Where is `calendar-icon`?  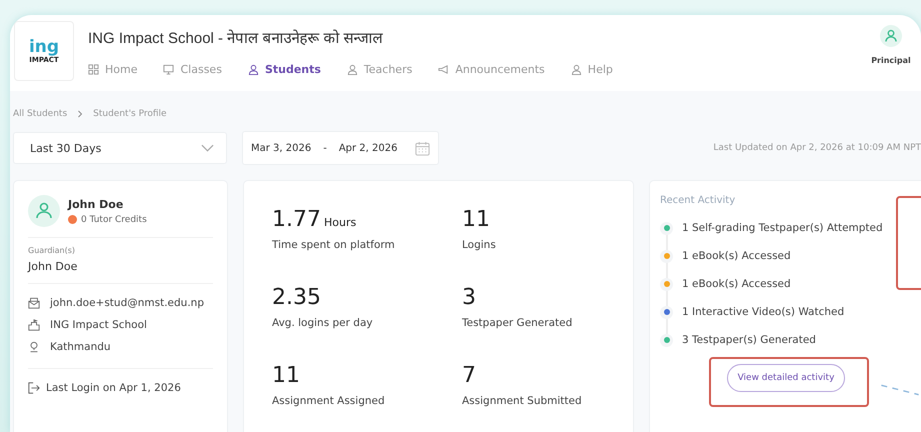
calendar-icon is located at coordinates (422, 148).